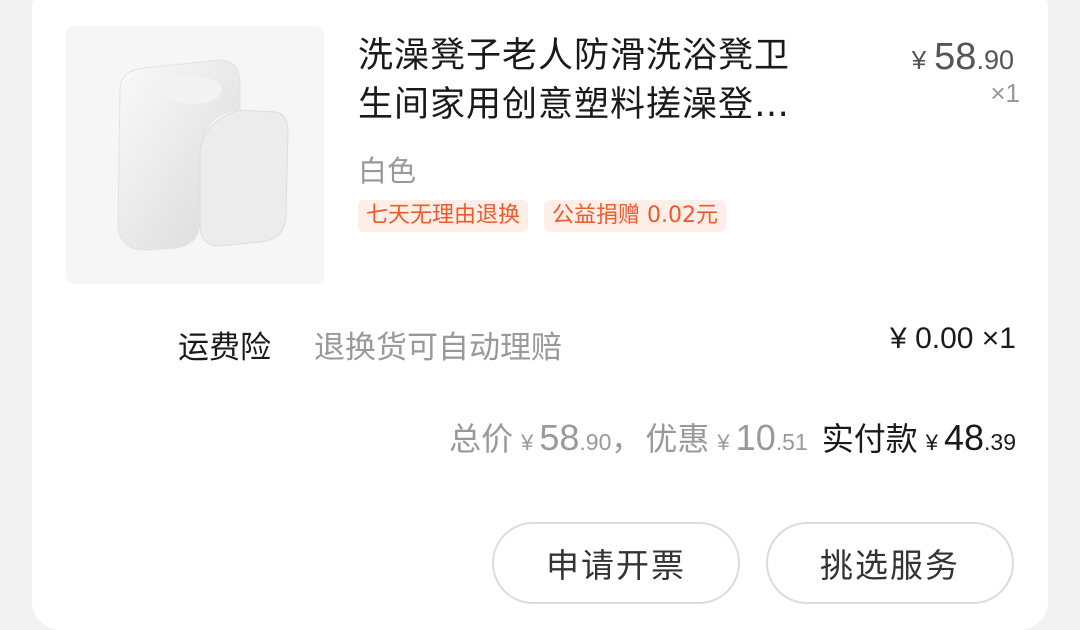 This screenshot has width=1080, height=630. I want to click on paid-amount-integer: 48, so click(964, 437).